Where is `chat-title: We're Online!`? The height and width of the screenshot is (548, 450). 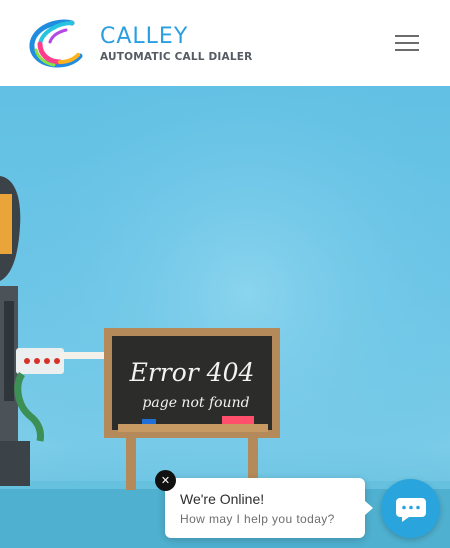
chat-title: We're Online! is located at coordinates (222, 499).